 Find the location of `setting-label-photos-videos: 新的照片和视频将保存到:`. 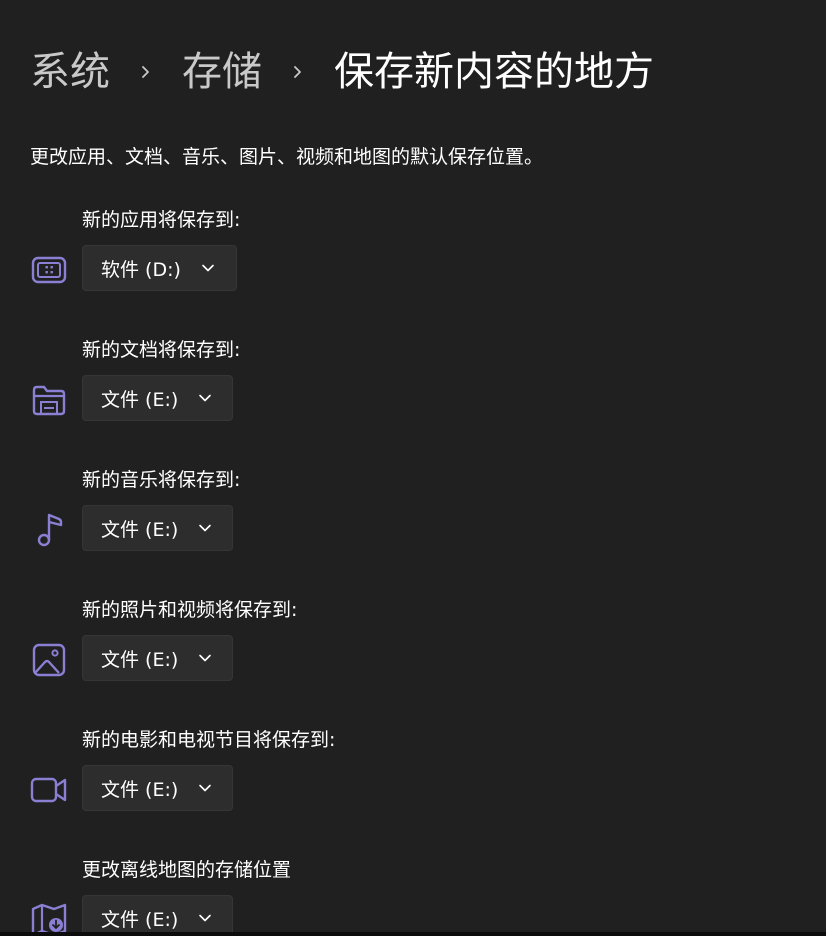

setting-label-photos-videos: 新的照片和视频将保存到: is located at coordinates (190, 610).